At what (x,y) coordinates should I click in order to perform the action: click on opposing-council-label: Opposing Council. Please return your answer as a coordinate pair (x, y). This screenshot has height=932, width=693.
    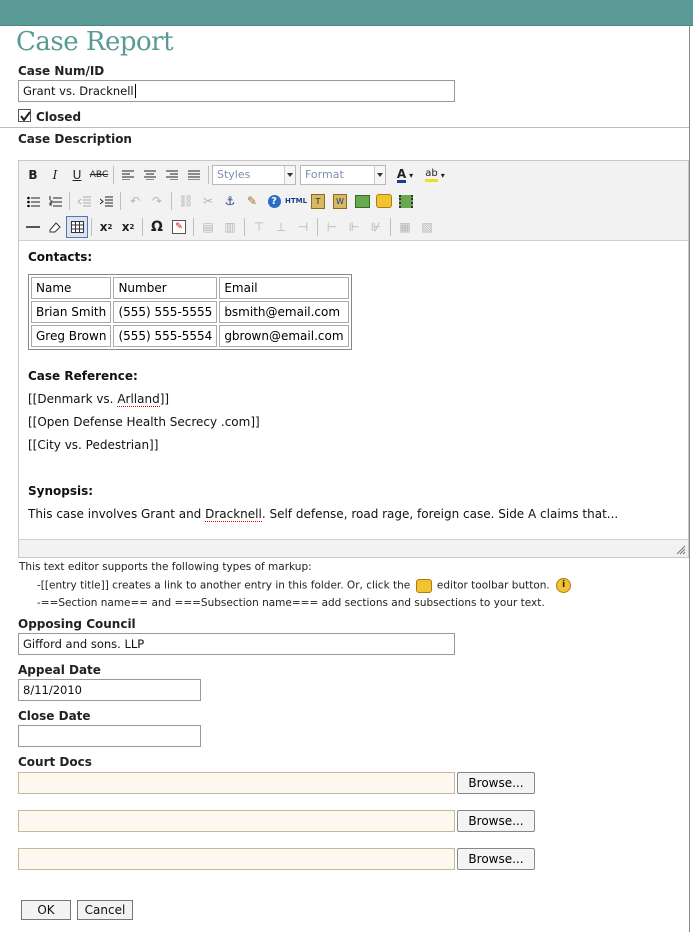
    Looking at the image, I should click on (77, 624).